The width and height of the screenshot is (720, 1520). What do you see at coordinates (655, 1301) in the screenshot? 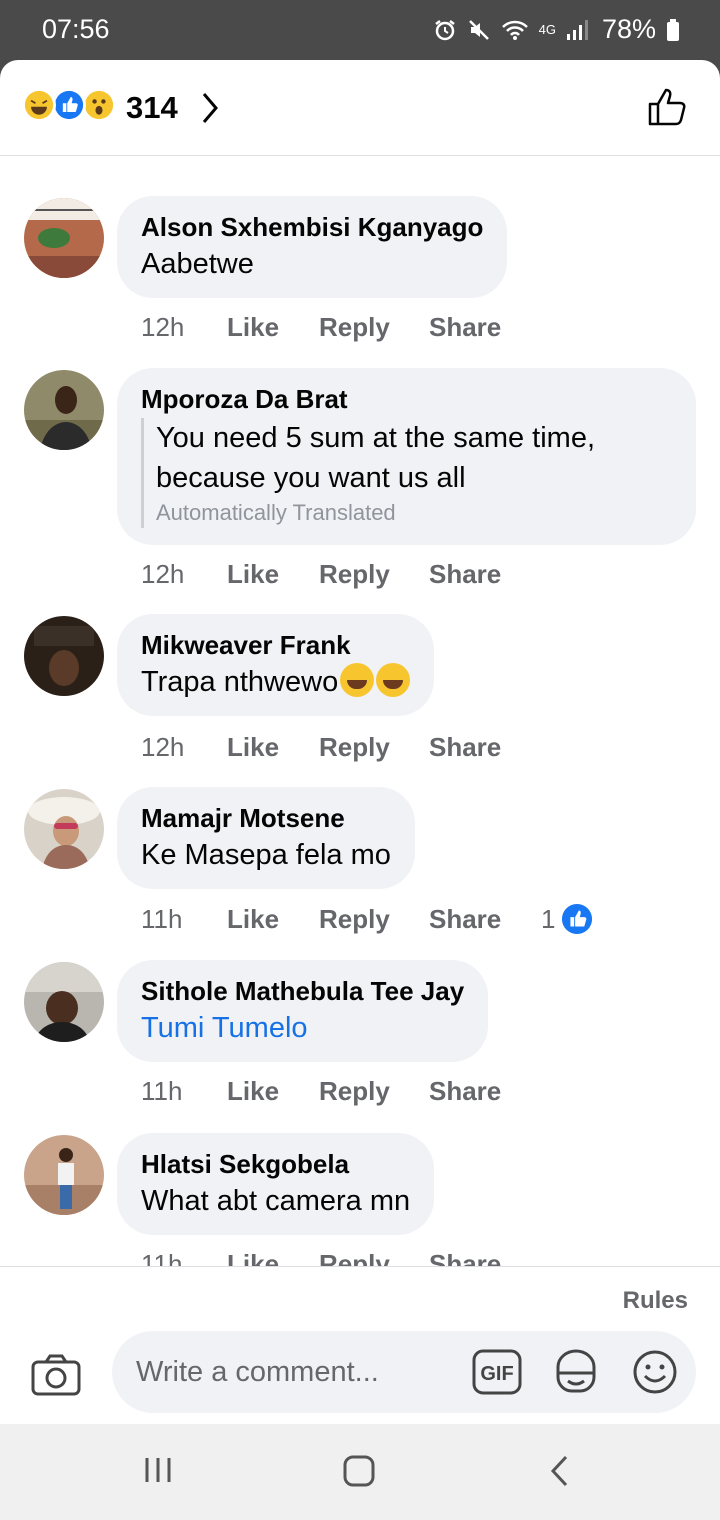
I see `rules-link: Rules` at bounding box center [655, 1301].